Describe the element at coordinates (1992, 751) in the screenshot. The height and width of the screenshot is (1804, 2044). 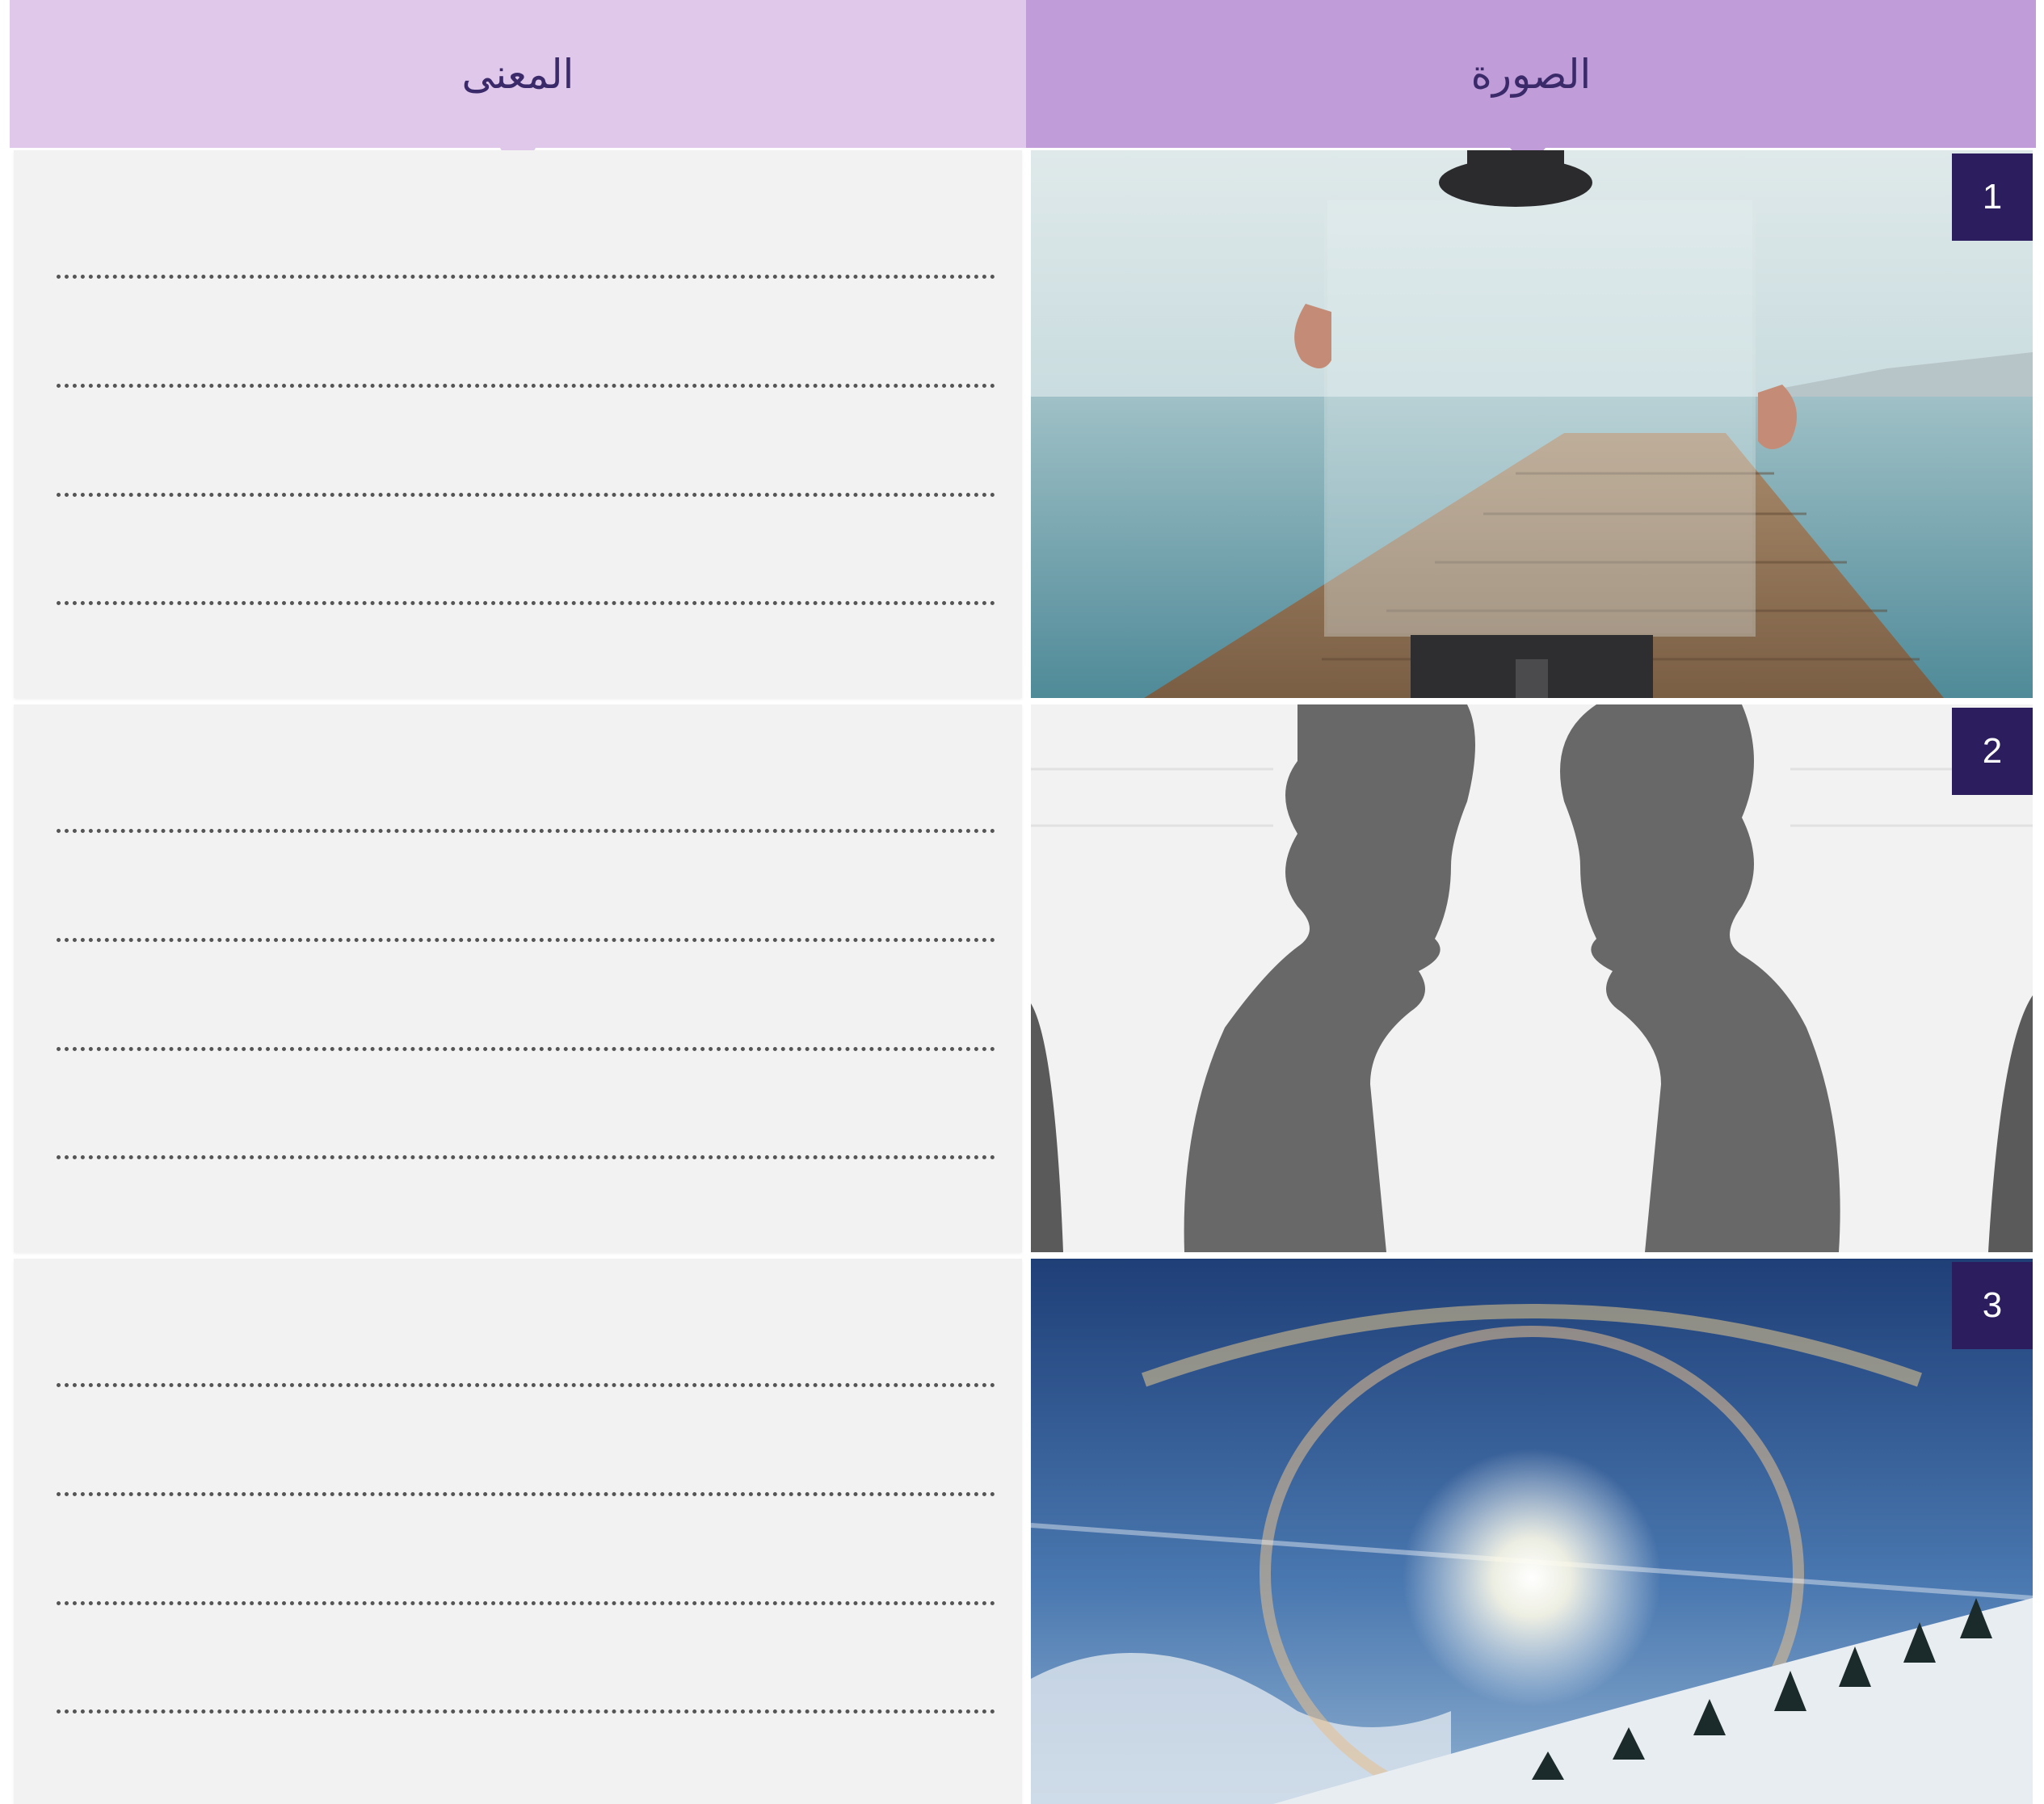
I see `row-number-badge: 2` at that location.